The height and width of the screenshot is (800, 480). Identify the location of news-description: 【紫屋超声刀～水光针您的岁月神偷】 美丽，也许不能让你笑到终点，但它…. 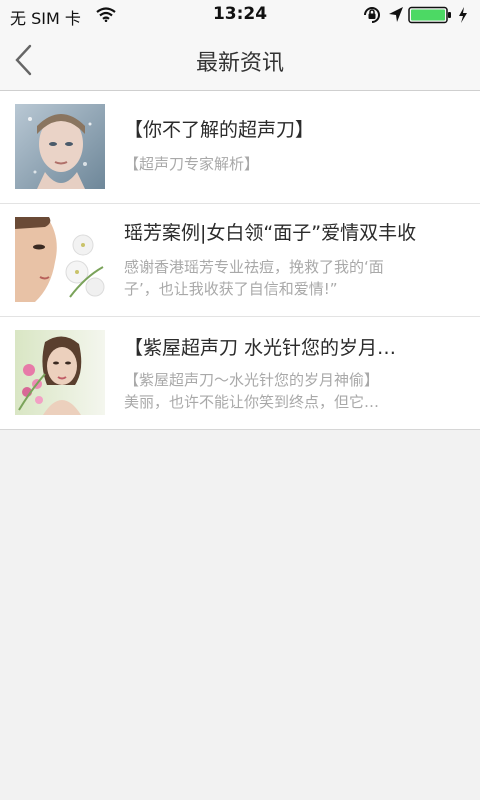
(295, 391).